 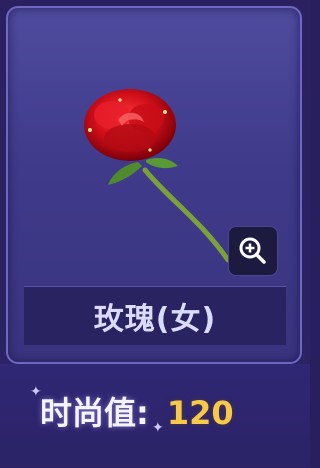 I want to click on item-name: 玫瑰(女), so click(x=155, y=319).